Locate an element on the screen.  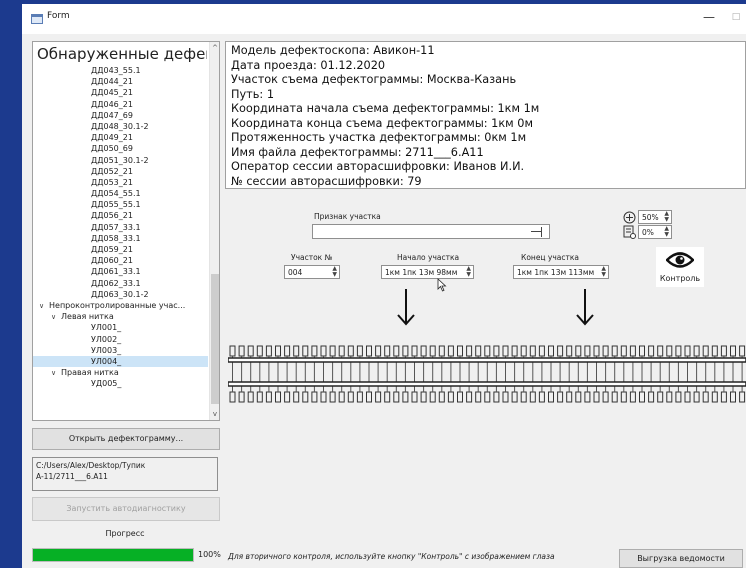
segment-start-spinbox: 1км 1пк 13м 98мм ▲ ▼ is located at coordinates (427, 272).